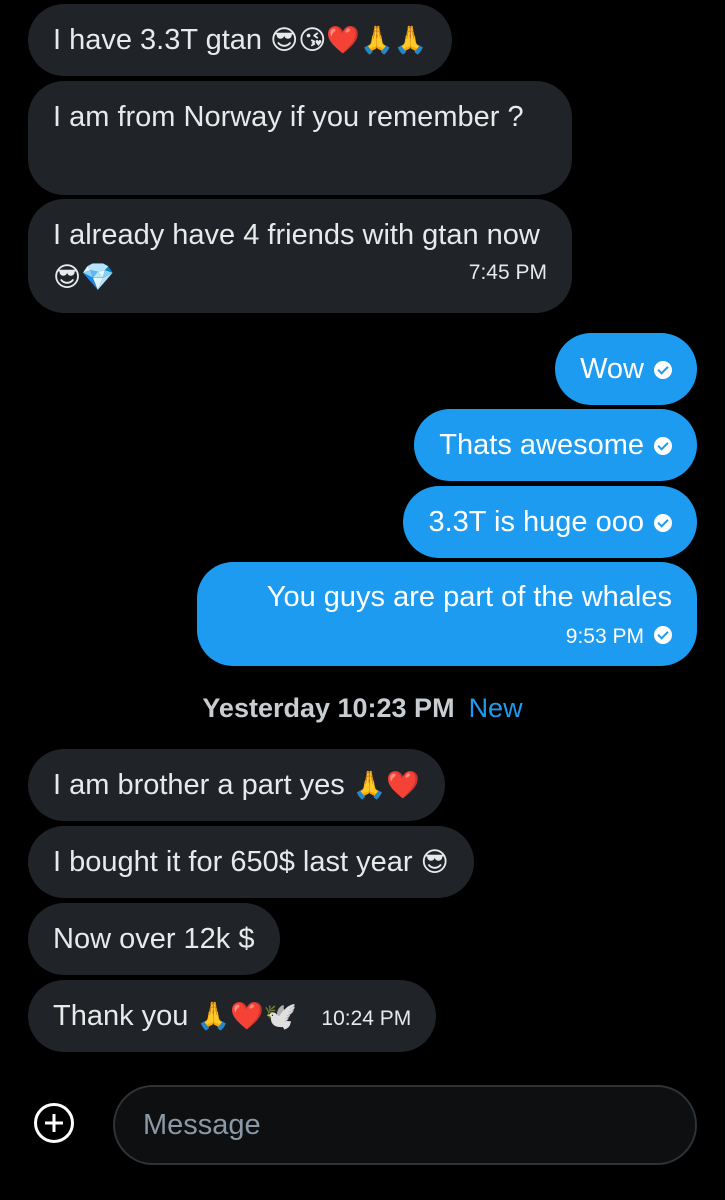 The height and width of the screenshot is (1200, 725). What do you see at coordinates (469, 597) in the screenshot?
I see `message-text: You guys are part of the whales` at bounding box center [469, 597].